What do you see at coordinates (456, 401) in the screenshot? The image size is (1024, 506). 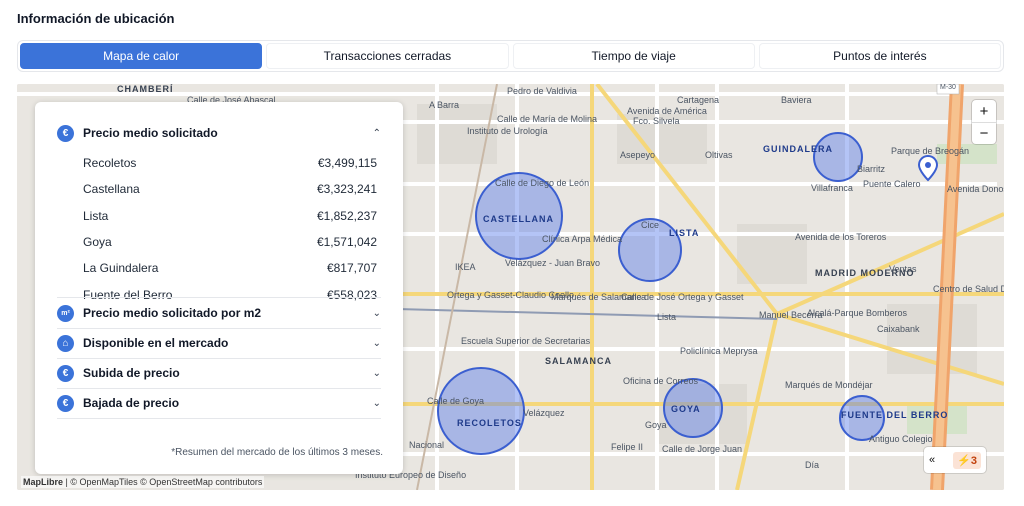 I see `map-label: Calle de Goya` at bounding box center [456, 401].